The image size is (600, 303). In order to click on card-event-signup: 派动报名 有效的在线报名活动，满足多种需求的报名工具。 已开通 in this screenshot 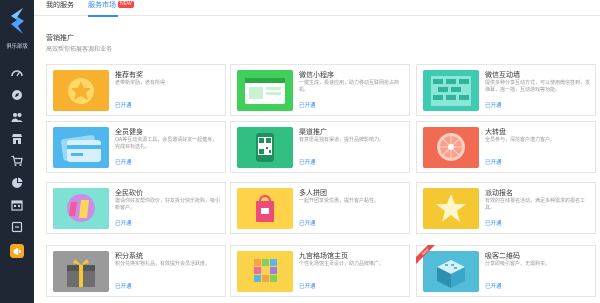, I will do `click(506, 208)`.